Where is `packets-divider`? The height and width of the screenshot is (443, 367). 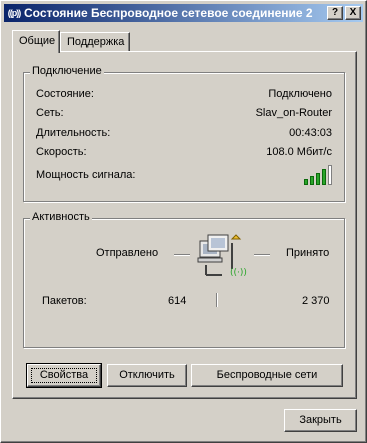
packets-divider is located at coordinates (216, 300).